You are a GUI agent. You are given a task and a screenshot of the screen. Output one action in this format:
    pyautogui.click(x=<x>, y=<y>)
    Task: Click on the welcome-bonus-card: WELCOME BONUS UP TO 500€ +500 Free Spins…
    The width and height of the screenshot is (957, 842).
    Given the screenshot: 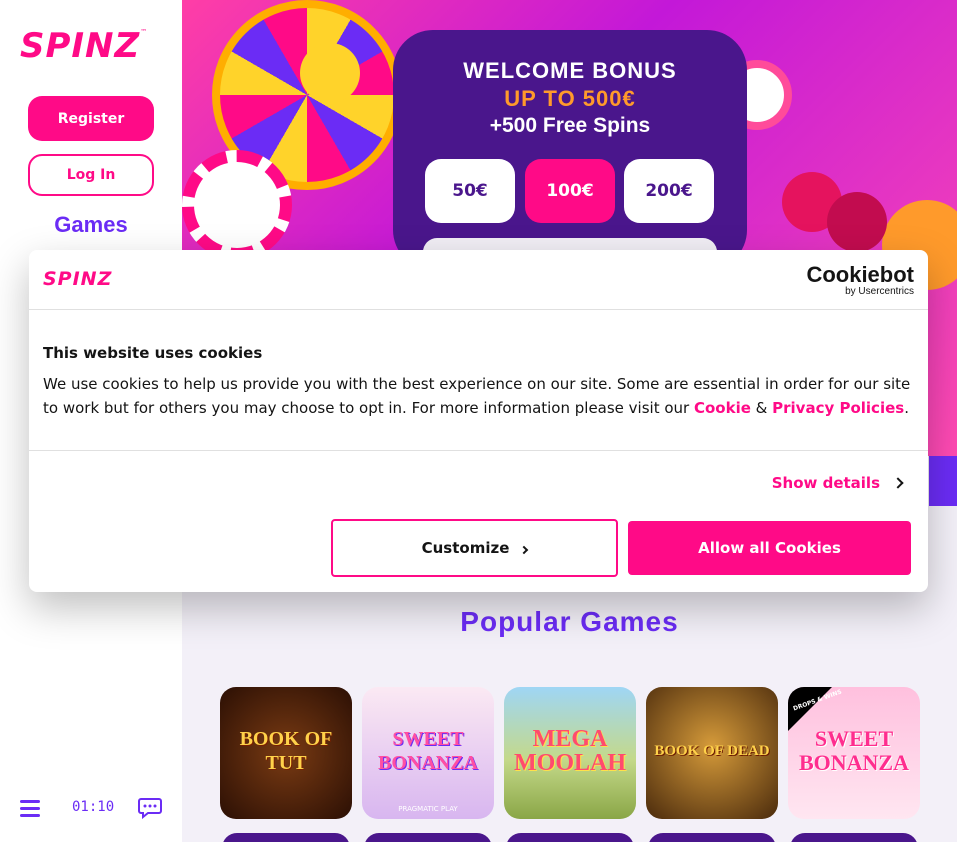 What is the action you would take?
    pyautogui.click(x=570, y=150)
    